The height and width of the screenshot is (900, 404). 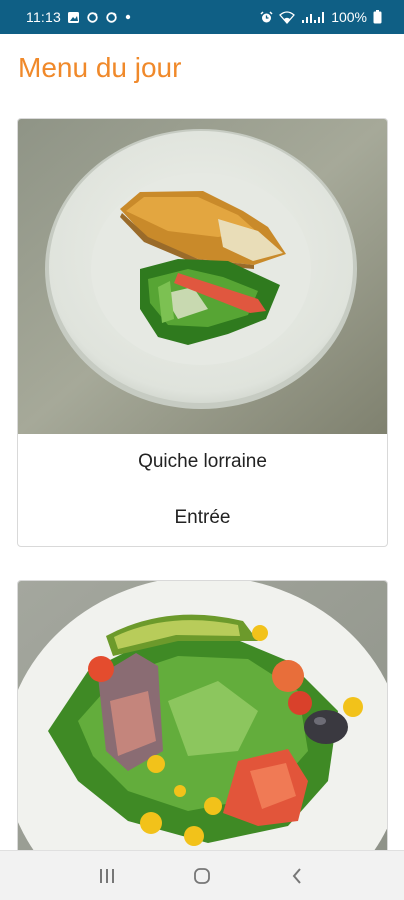 I want to click on status-bar-right: 100%, so click(x=321, y=17).